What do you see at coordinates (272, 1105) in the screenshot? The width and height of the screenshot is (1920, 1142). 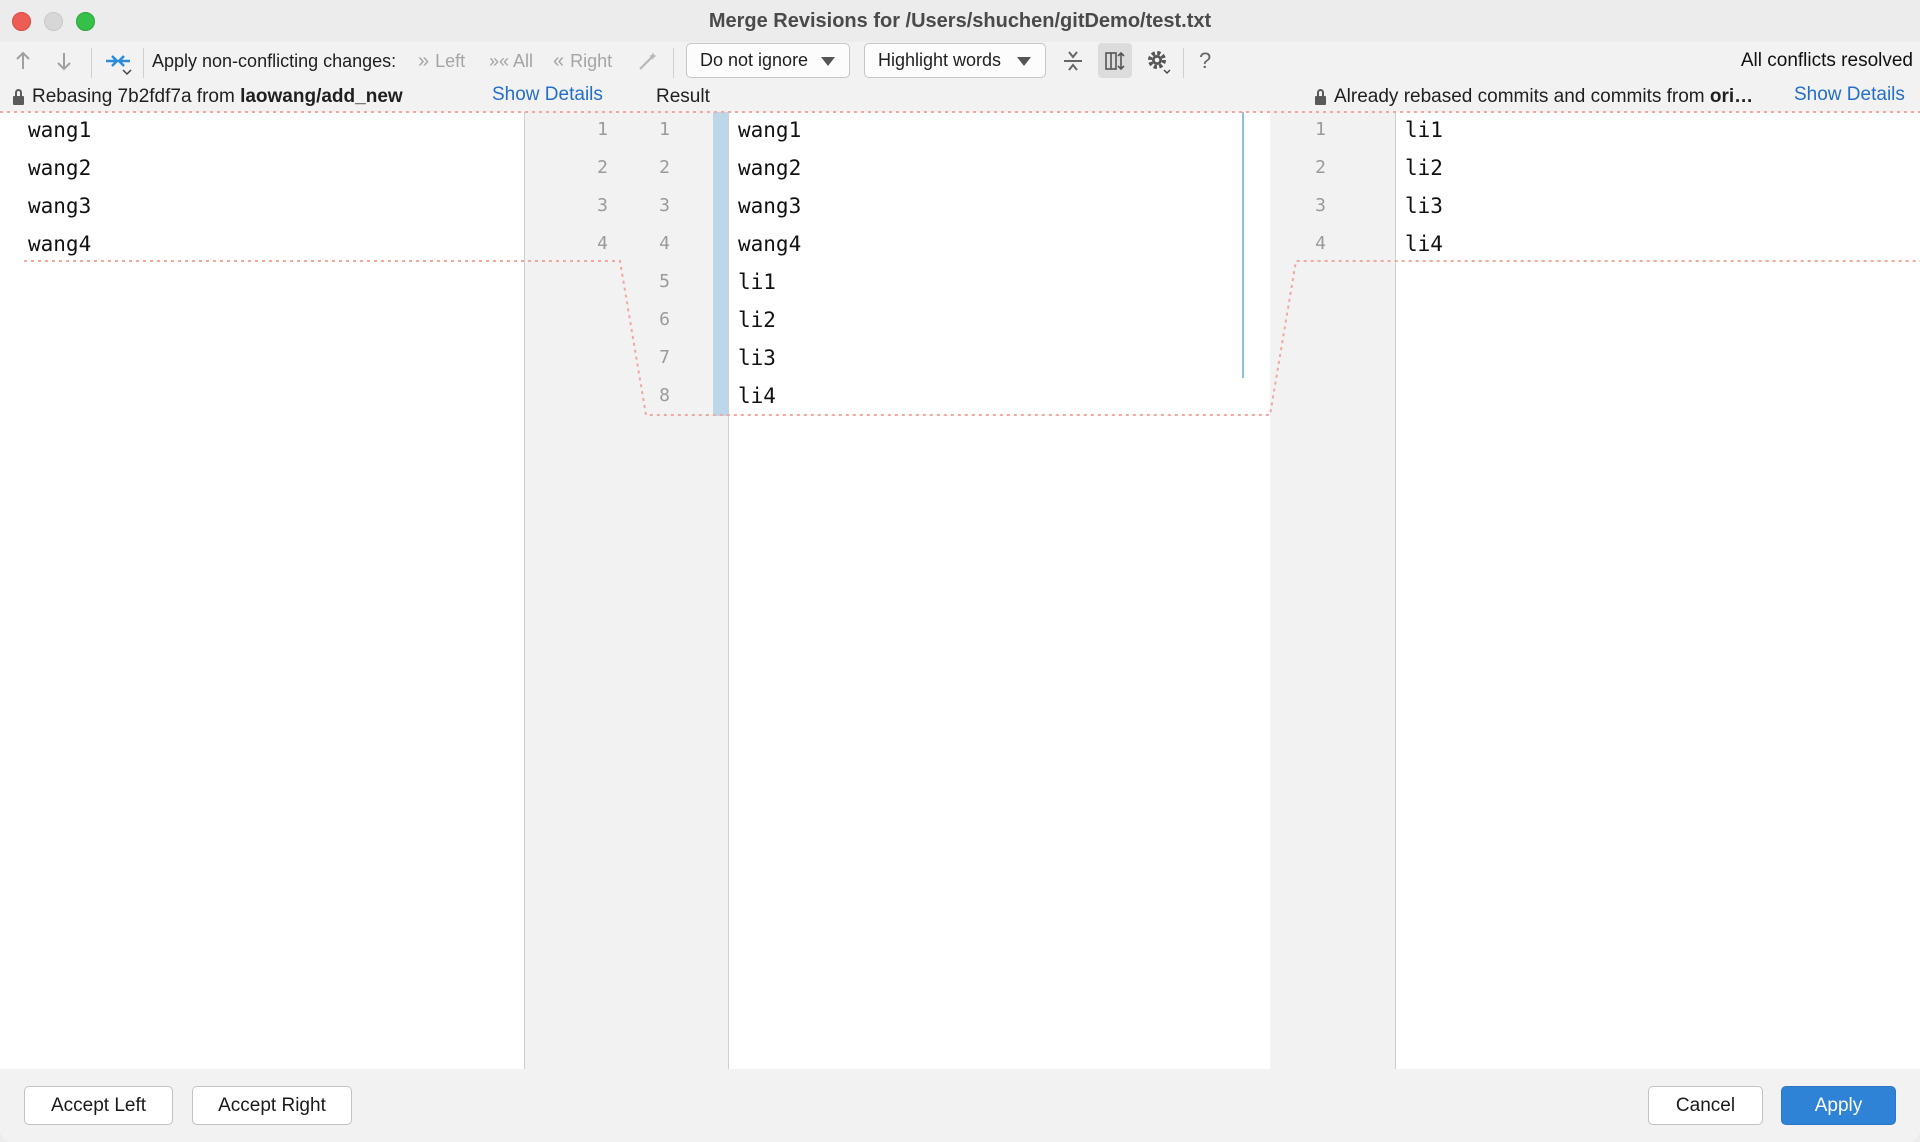 I see `accept-right-button: Accept Right` at bounding box center [272, 1105].